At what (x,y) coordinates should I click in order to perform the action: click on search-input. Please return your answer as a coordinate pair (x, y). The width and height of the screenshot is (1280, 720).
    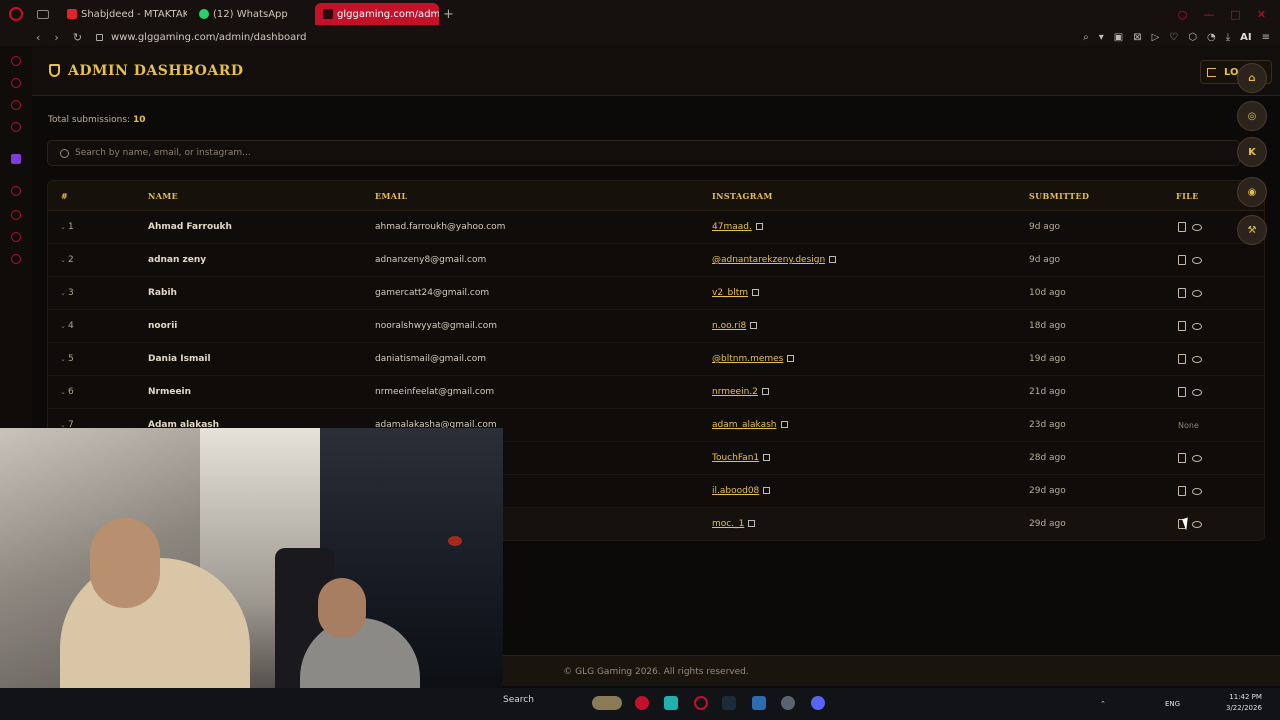
    Looking at the image, I should click on (625, 153).